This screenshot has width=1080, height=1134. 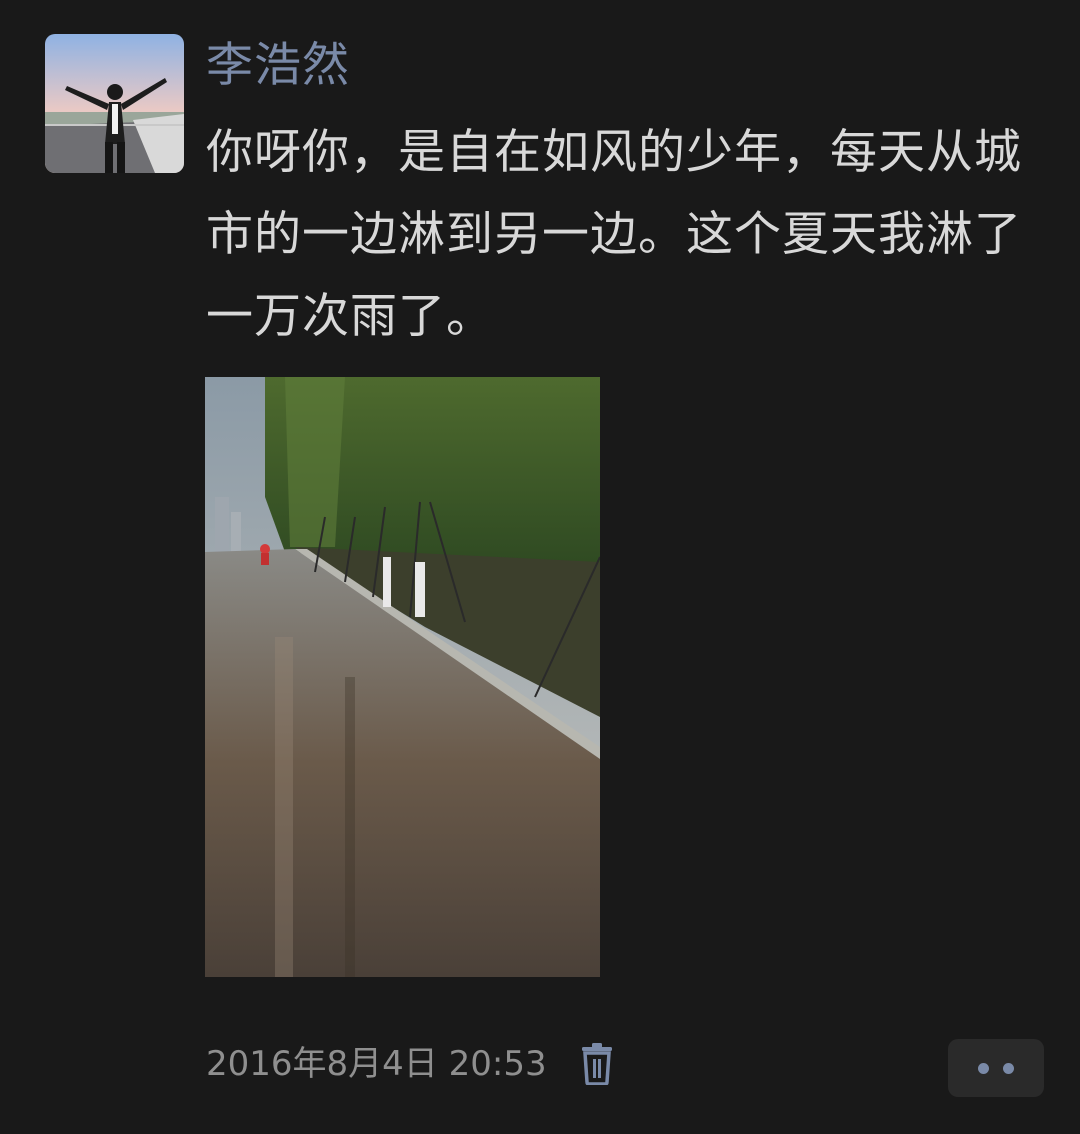 What do you see at coordinates (996, 1068) in the screenshot?
I see `more-button` at bounding box center [996, 1068].